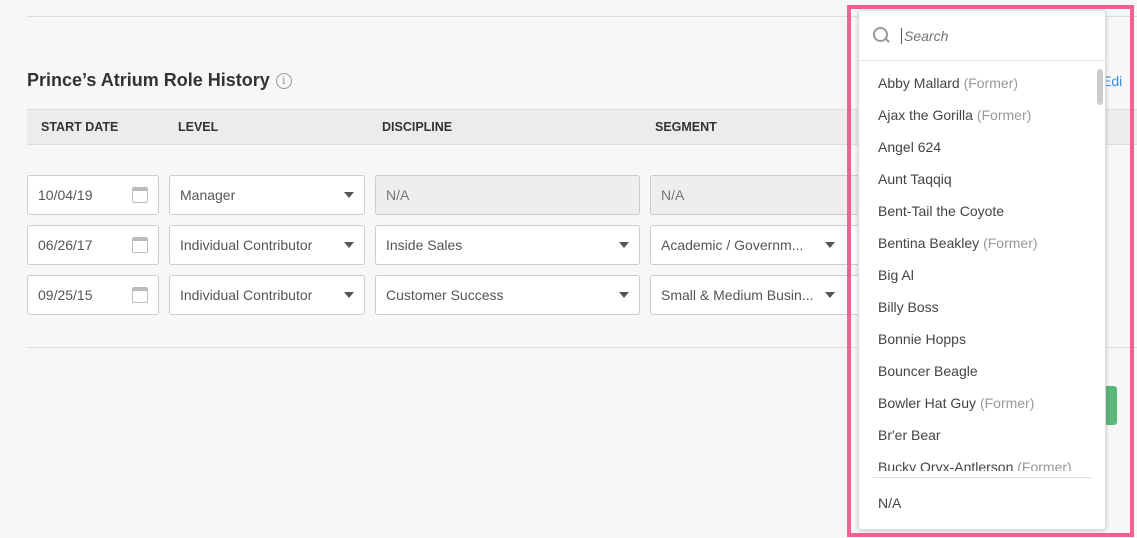  Describe the element at coordinates (424, 245) in the screenshot. I see `discipline-value: Inside Sales` at that location.